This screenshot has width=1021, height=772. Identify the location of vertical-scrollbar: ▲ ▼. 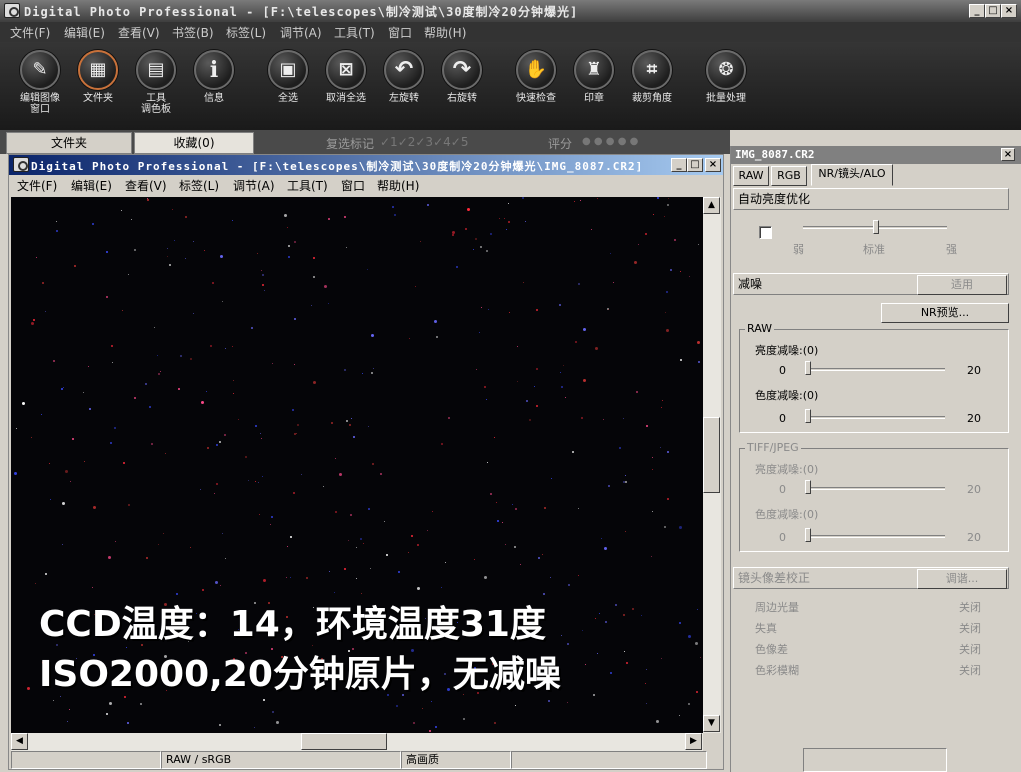
(712, 465).